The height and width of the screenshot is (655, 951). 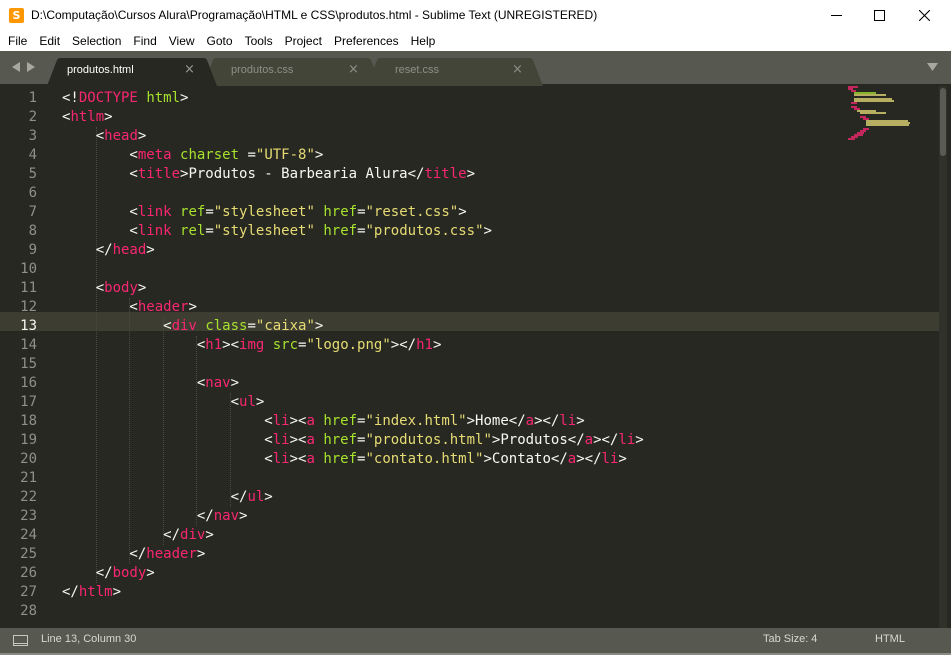 I want to click on code-token: div, so click(x=193, y=535).